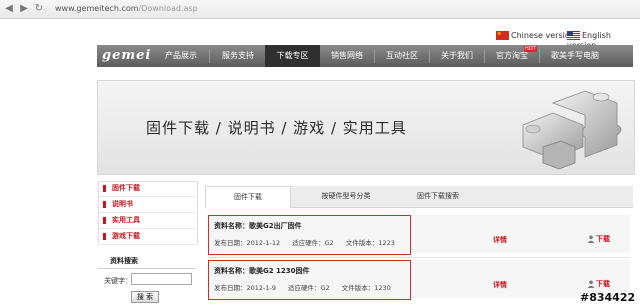  What do you see at coordinates (320, 9) in the screenshot?
I see `browser-toolbar: ◀ ▶ ↻ www.gemeitech.com/Download.asp` at bounding box center [320, 9].